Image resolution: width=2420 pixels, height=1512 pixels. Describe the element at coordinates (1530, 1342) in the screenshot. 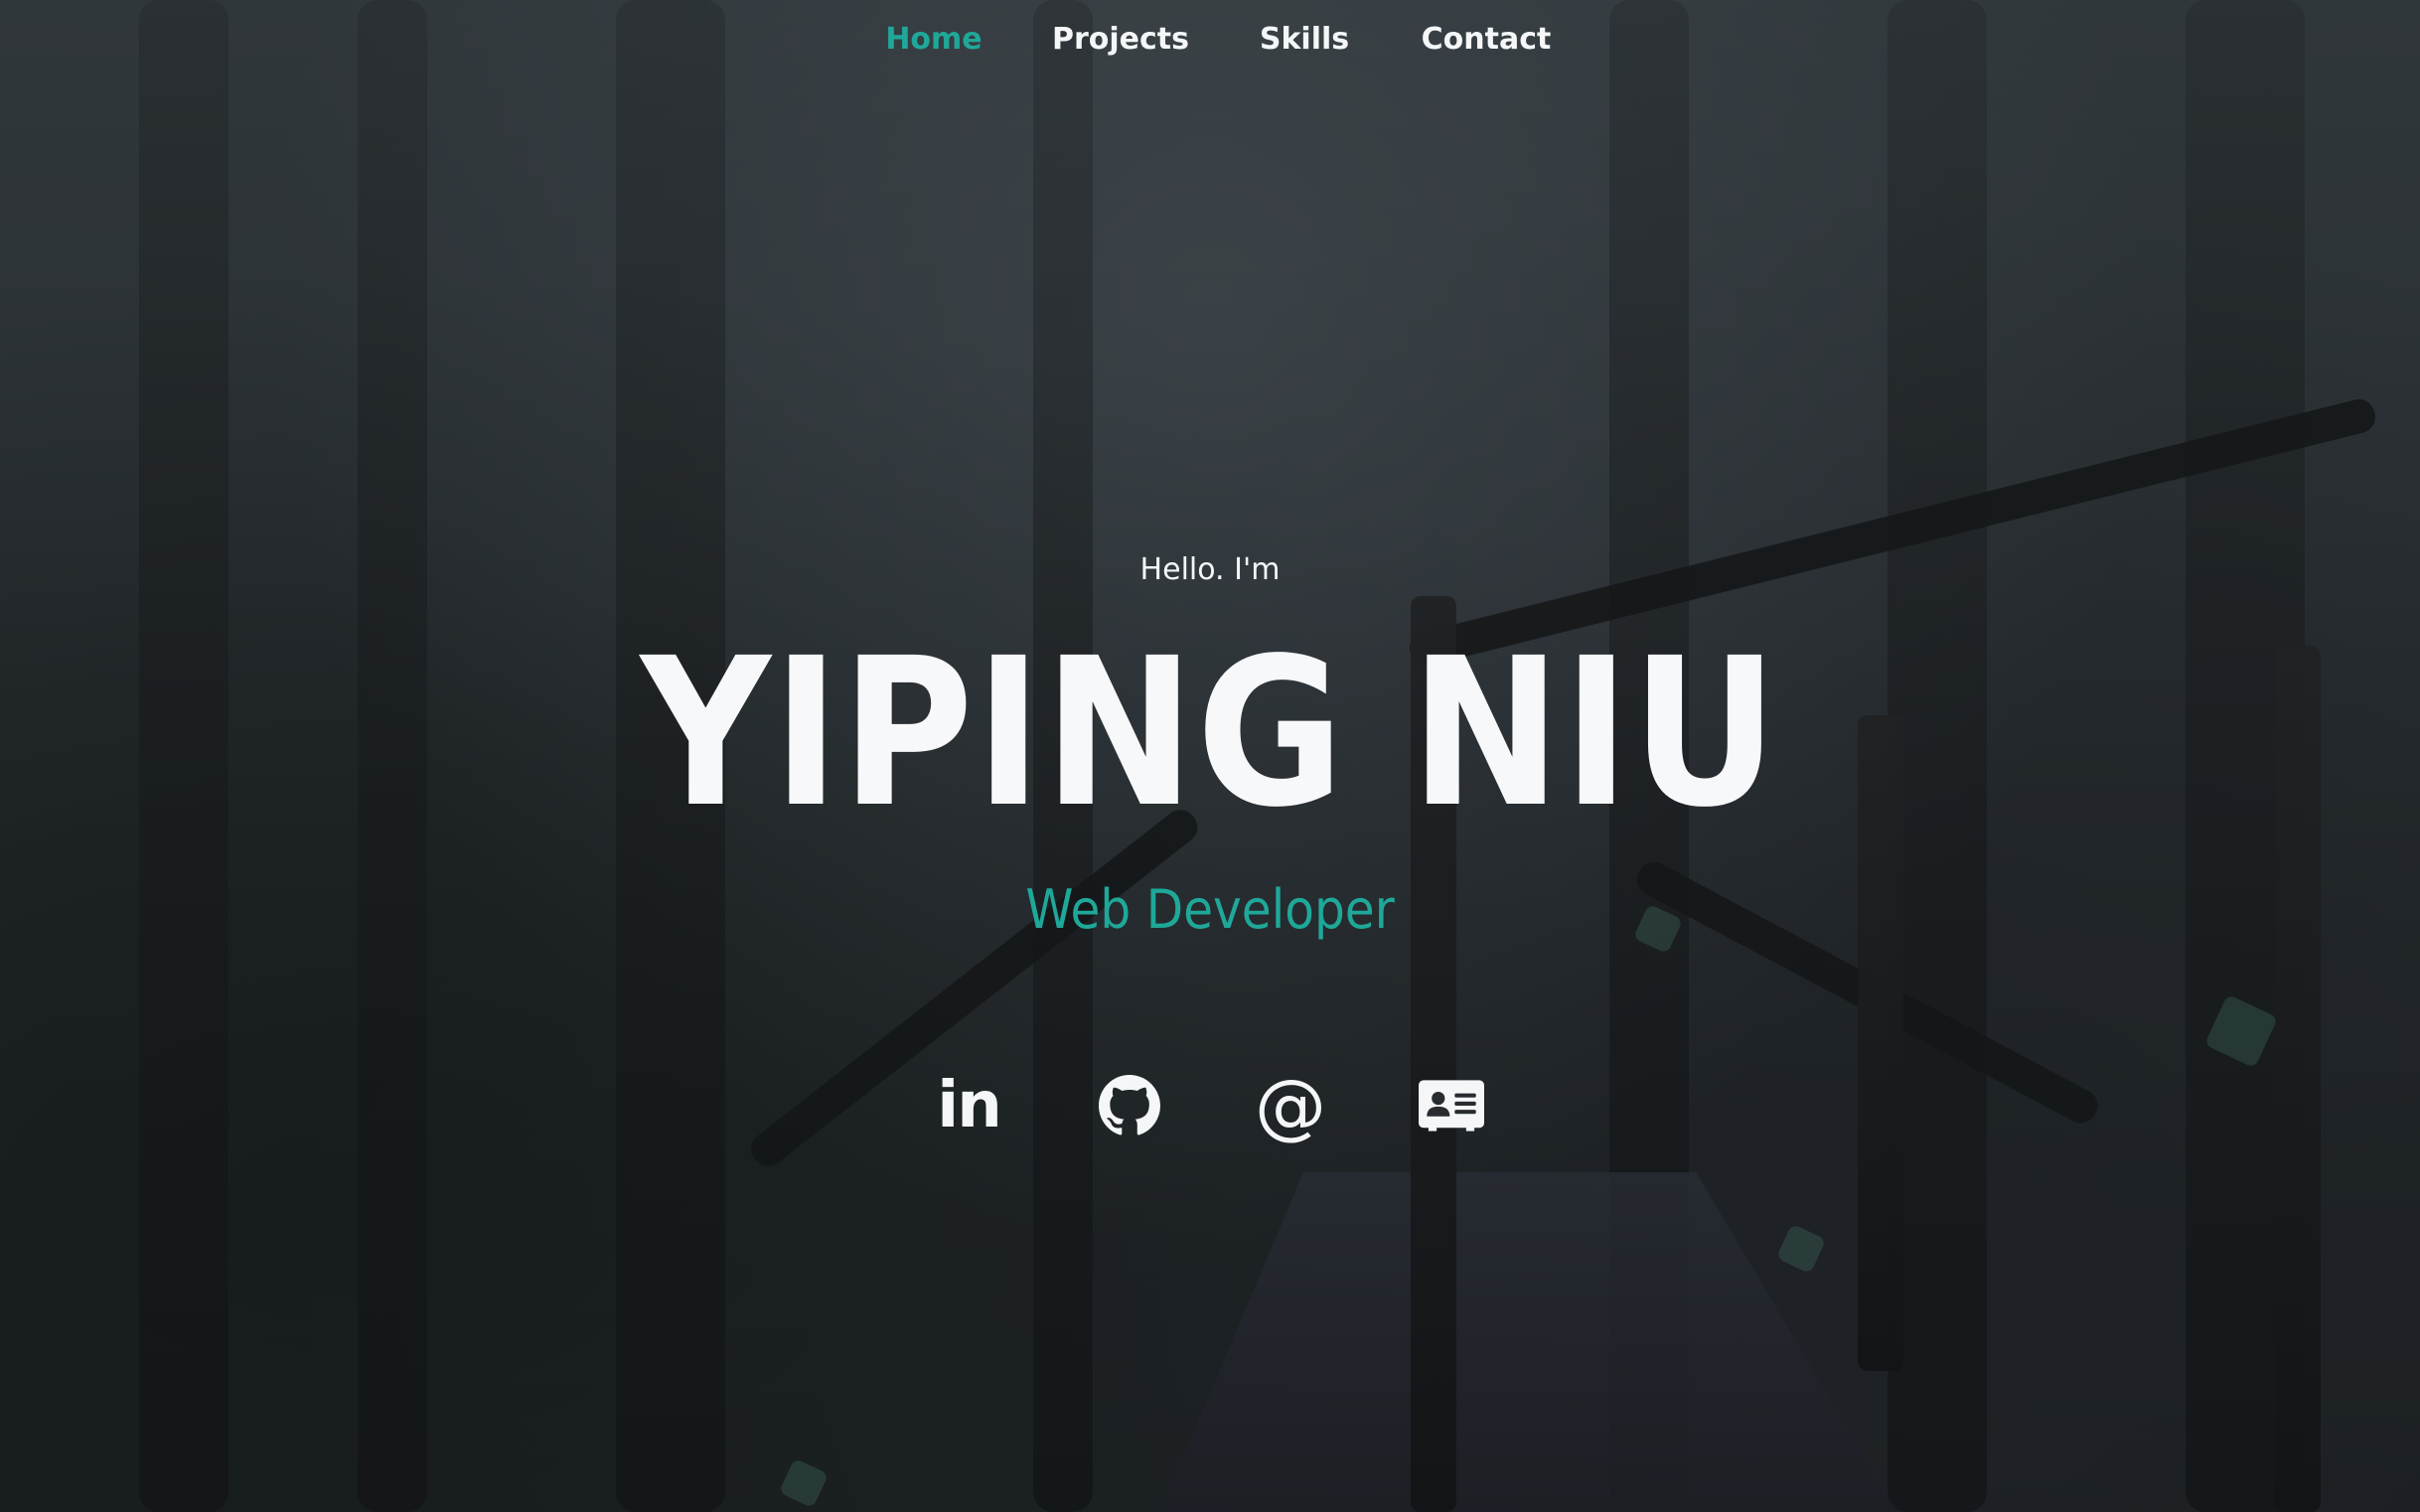

I see `wooden-bridge-path` at that location.